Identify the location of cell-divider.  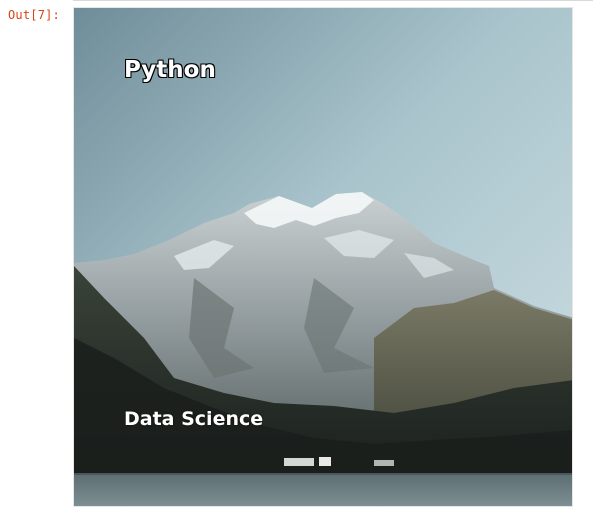
(333, 0).